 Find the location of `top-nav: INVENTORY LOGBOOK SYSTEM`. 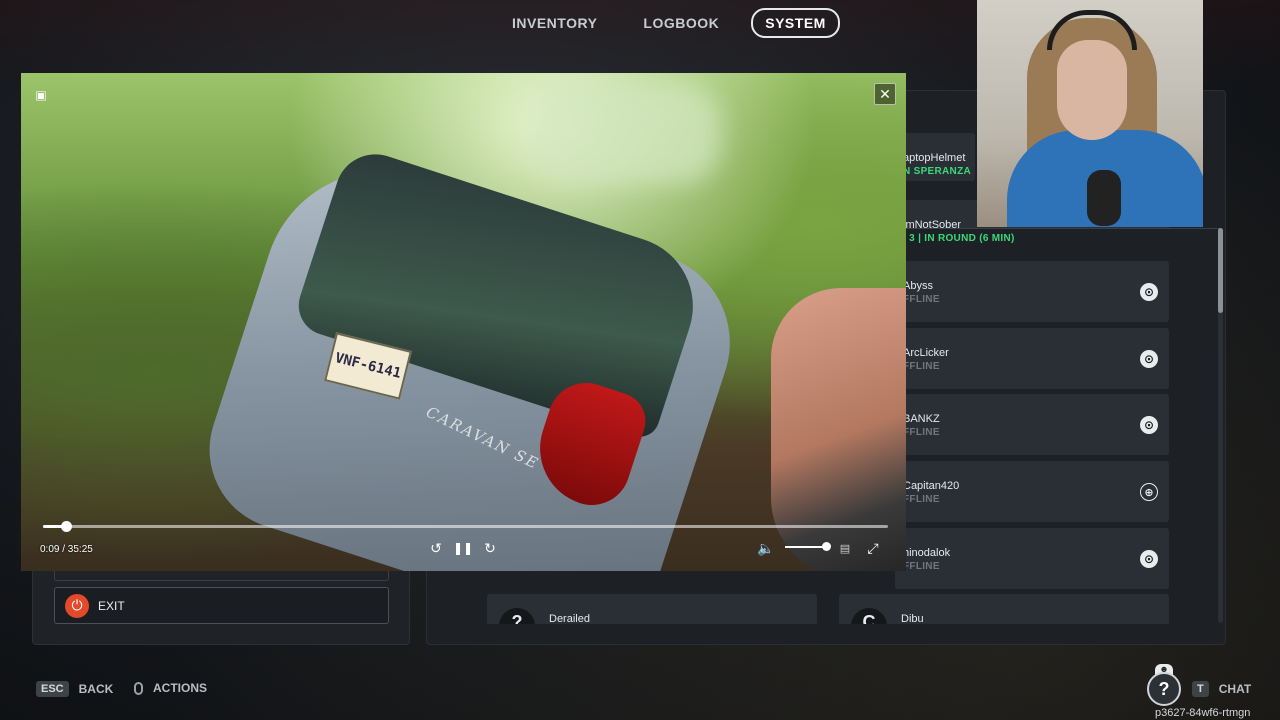

top-nav: INVENTORY LOGBOOK SYSTEM is located at coordinates (669, 23).